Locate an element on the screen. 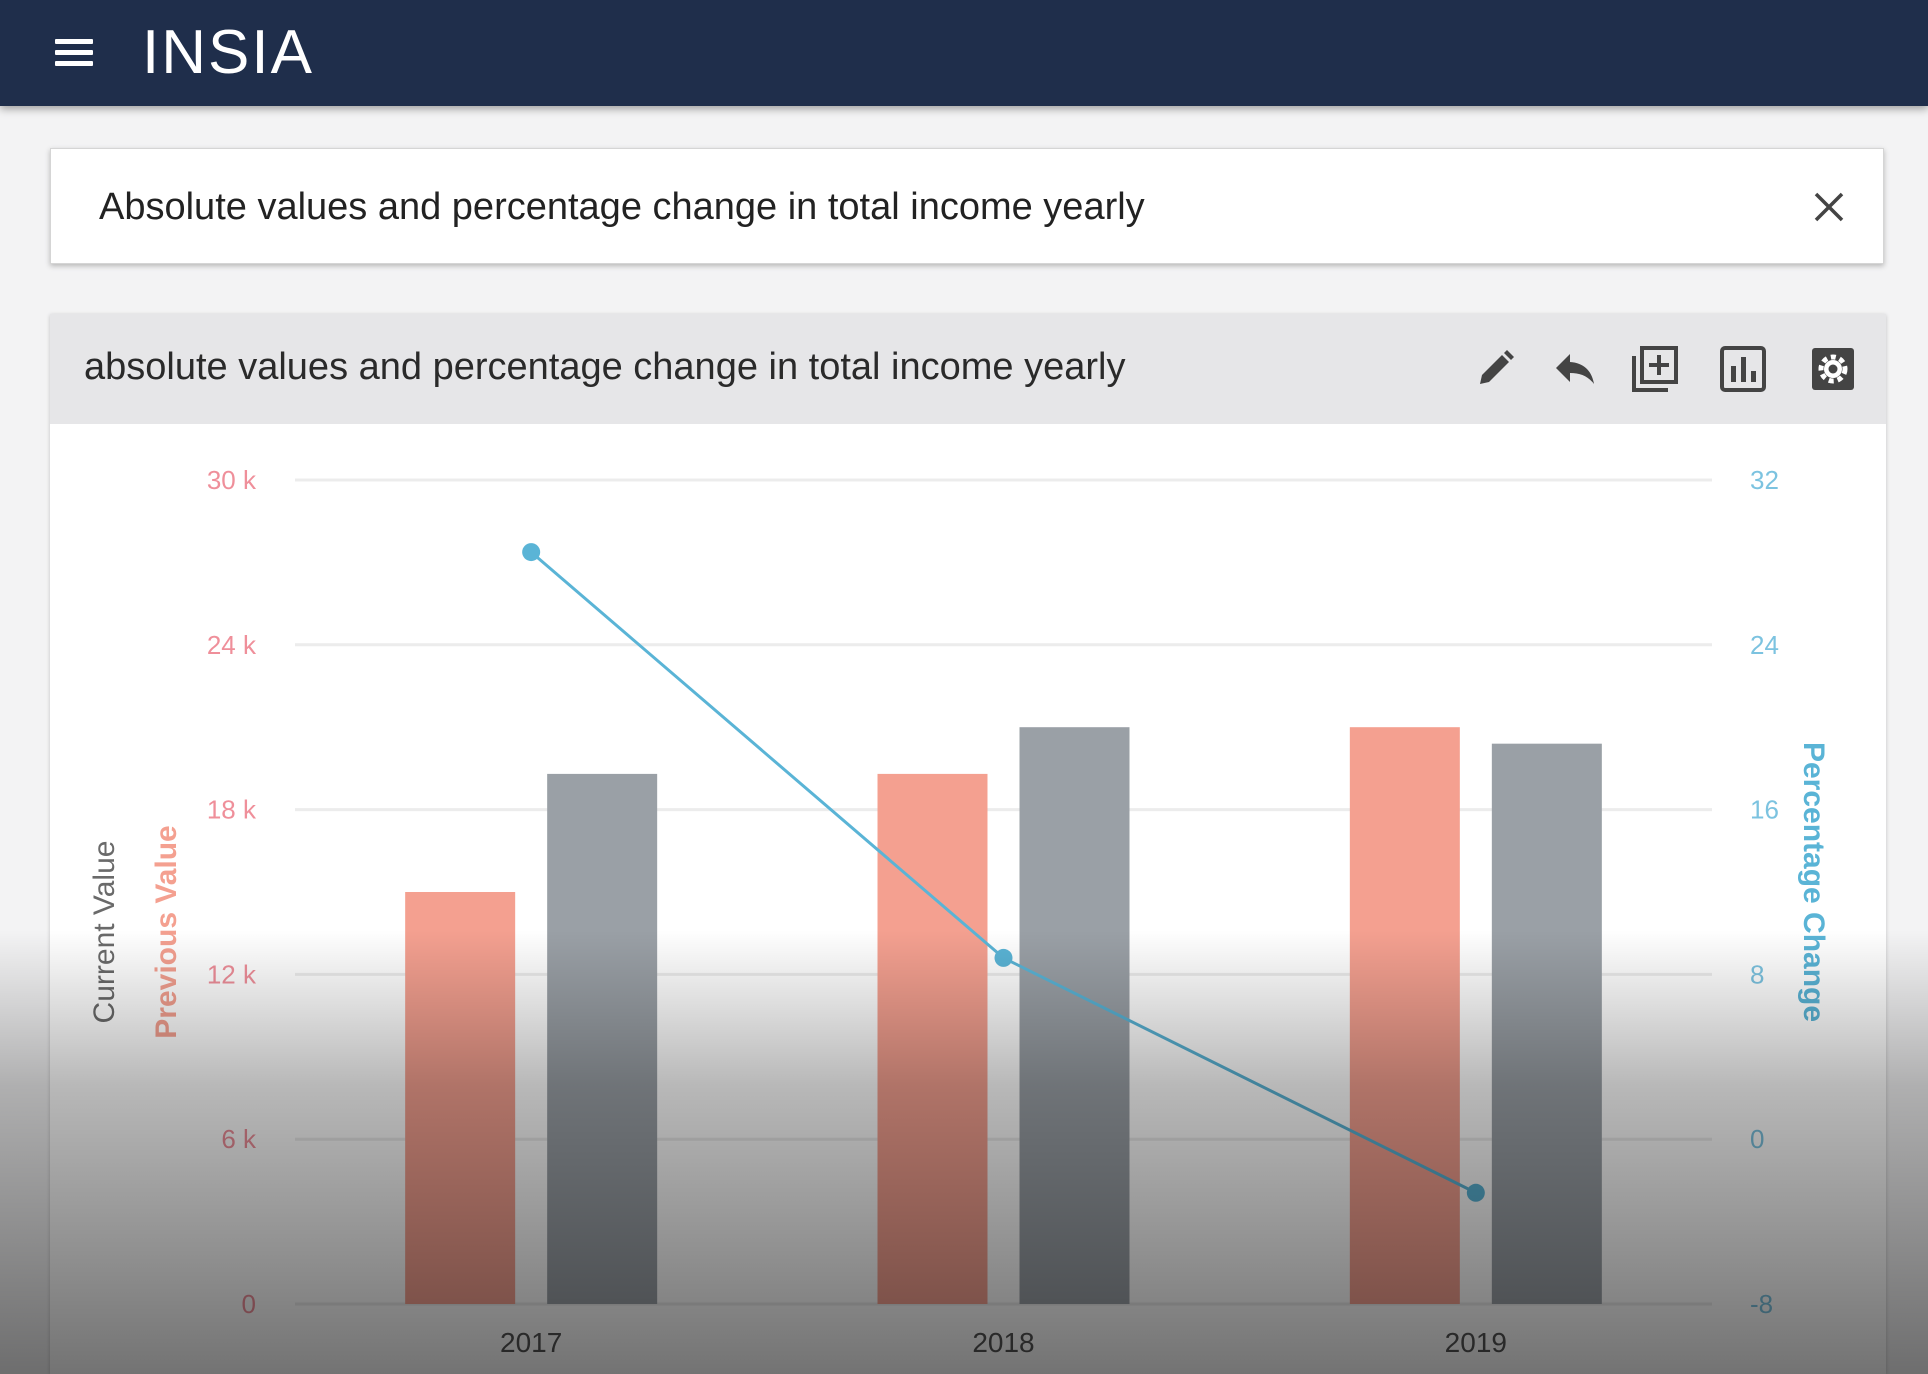 This screenshot has width=1928, height=1374. previous-value-bar-2017 is located at coordinates (460, 1098).